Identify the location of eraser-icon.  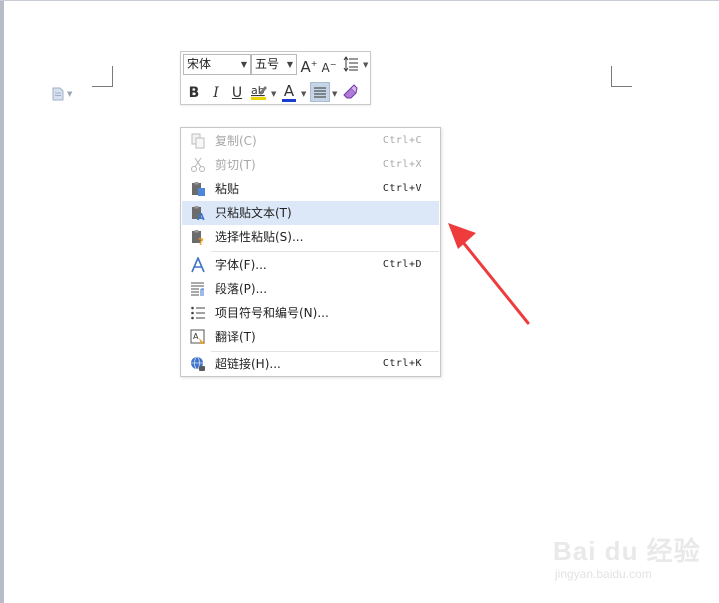
(350, 91).